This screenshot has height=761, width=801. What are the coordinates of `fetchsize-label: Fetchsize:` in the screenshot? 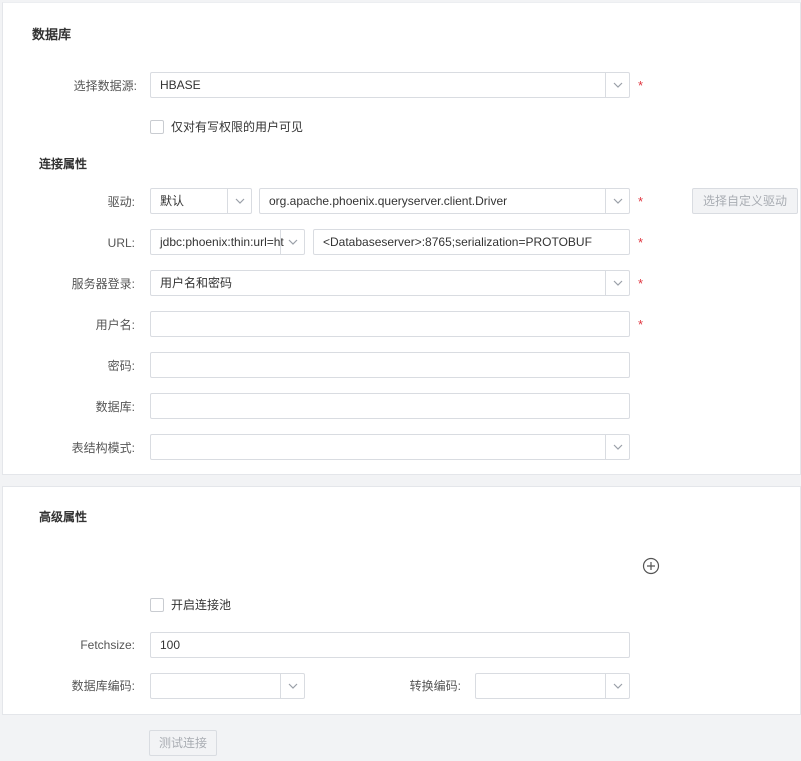 It's located at (107, 645).